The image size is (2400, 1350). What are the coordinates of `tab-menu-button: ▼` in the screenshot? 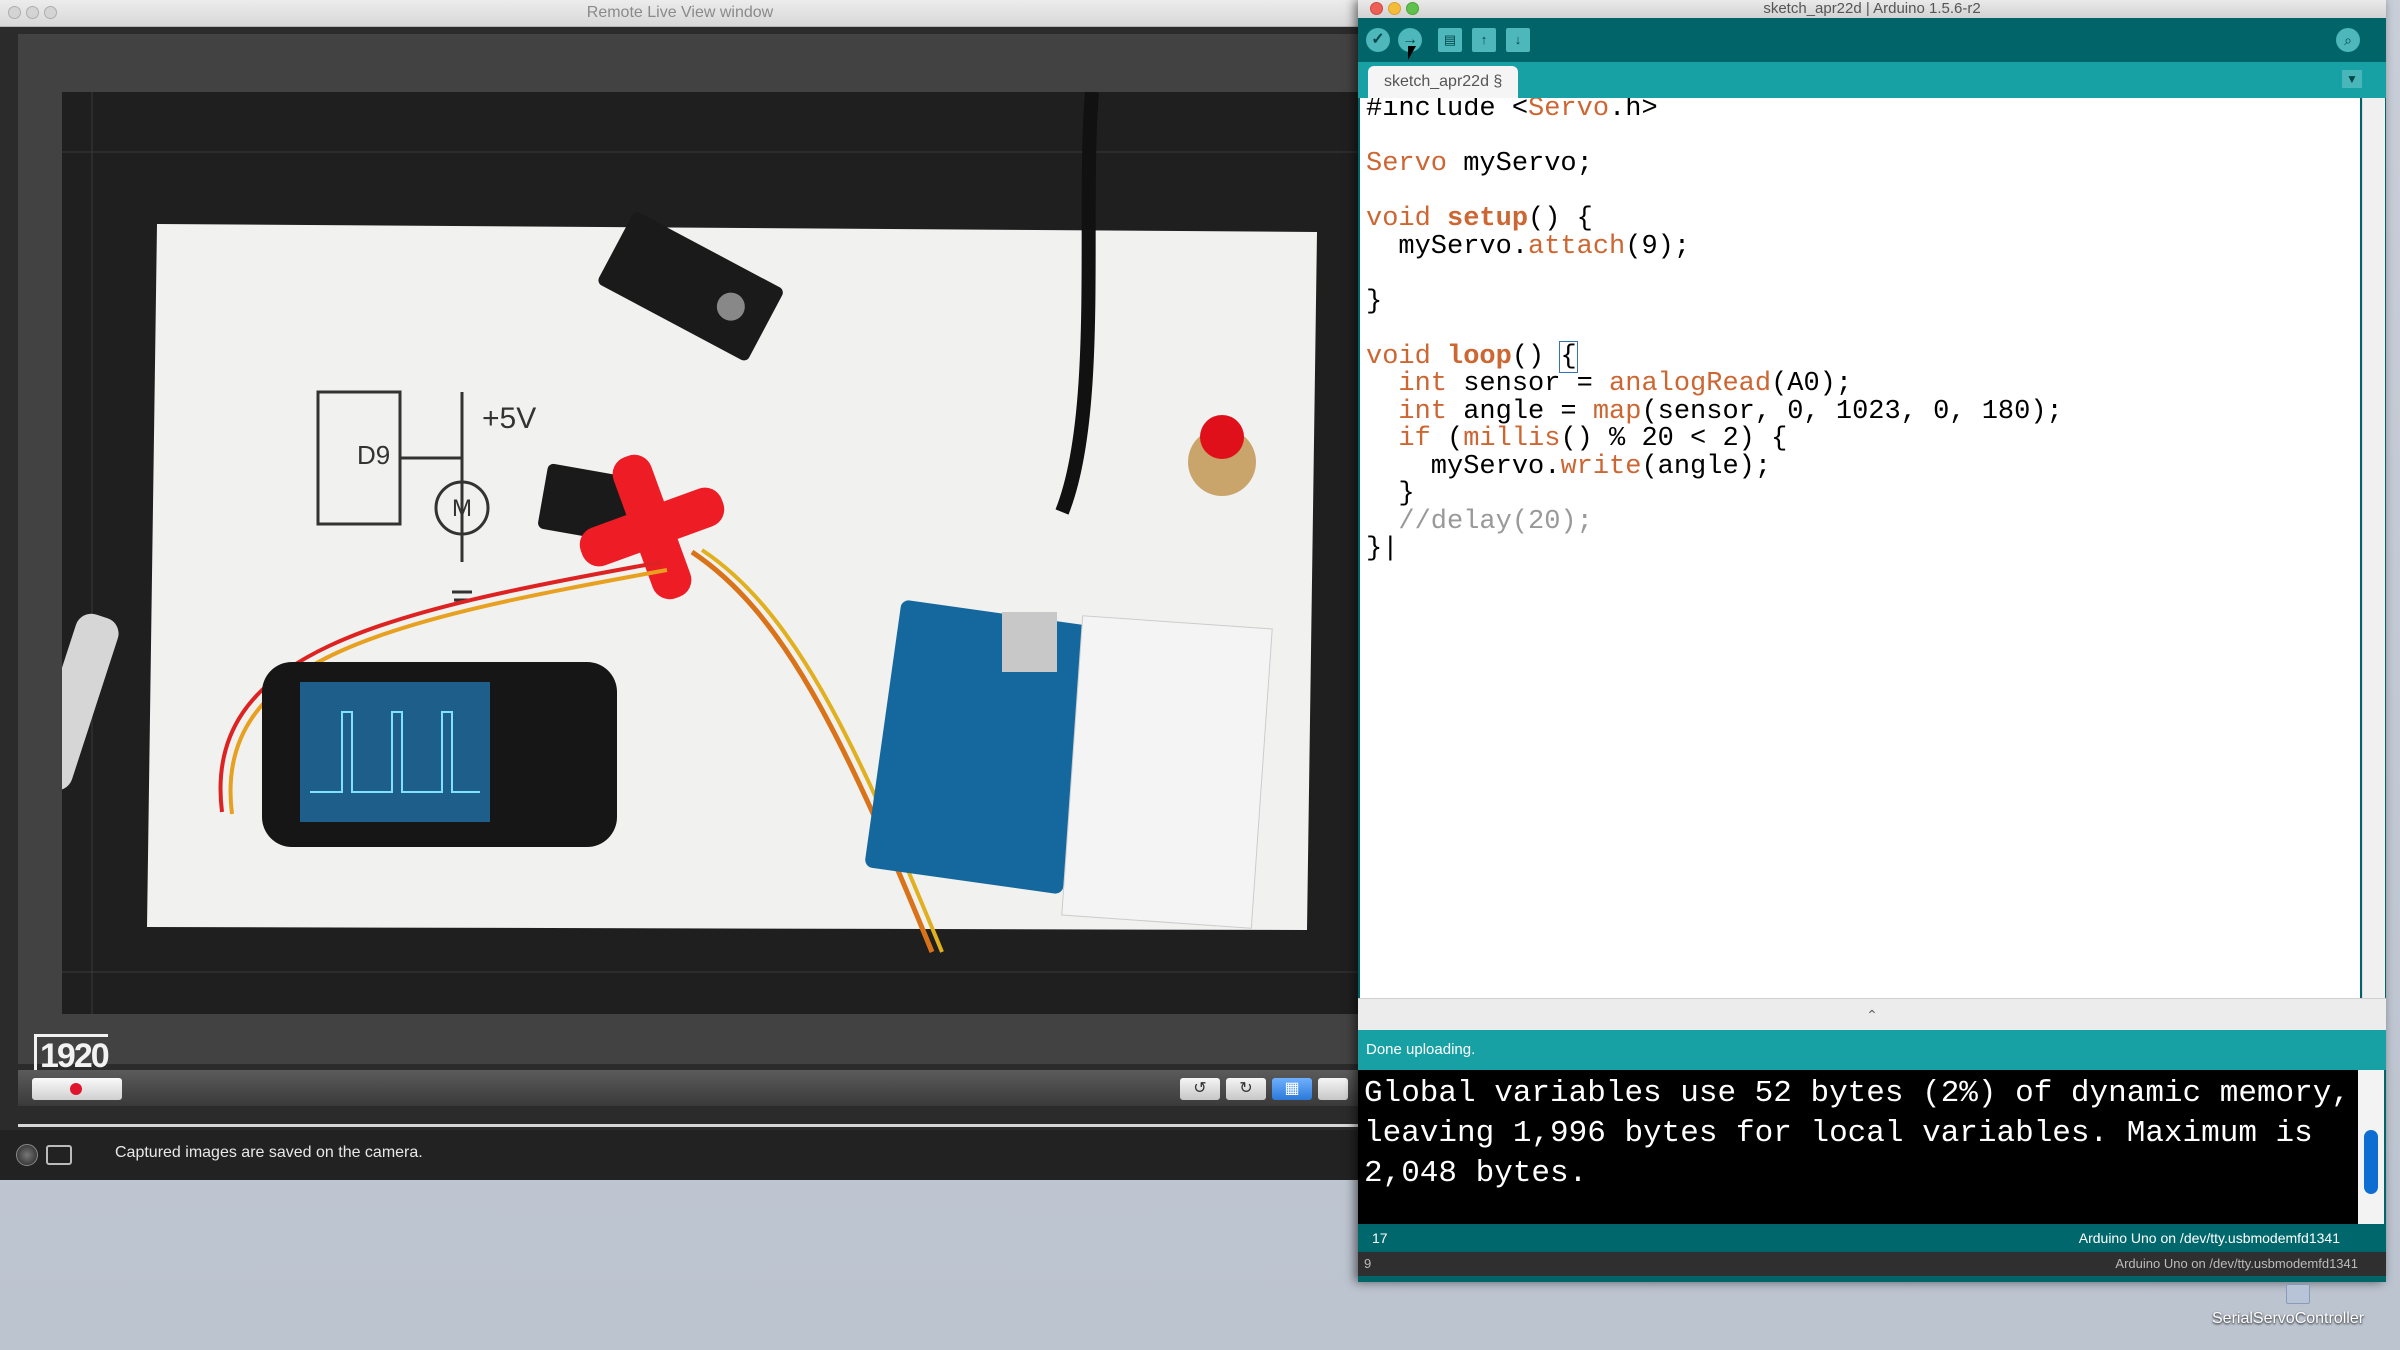 It's located at (2352, 79).